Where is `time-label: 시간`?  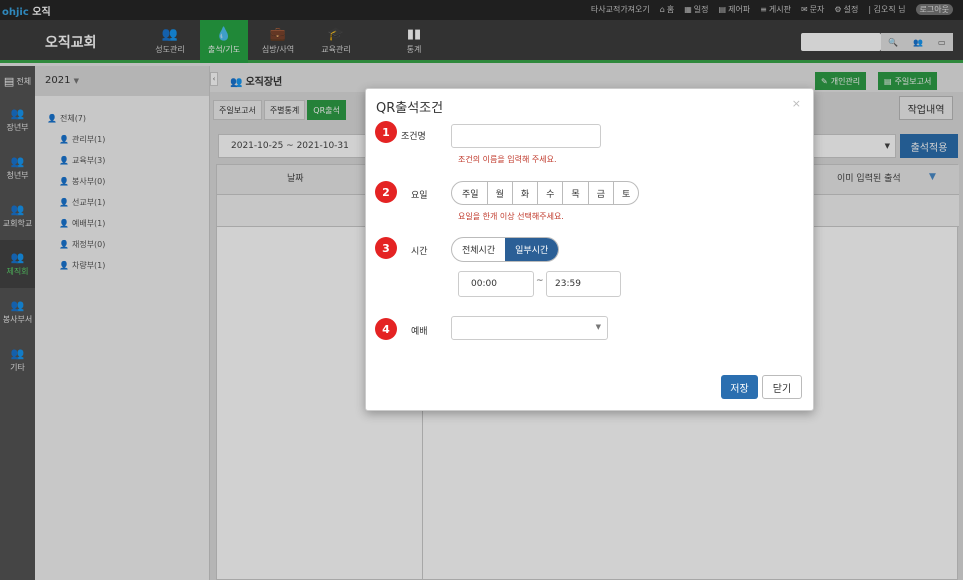 time-label: 시간 is located at coordinates (419, 252).